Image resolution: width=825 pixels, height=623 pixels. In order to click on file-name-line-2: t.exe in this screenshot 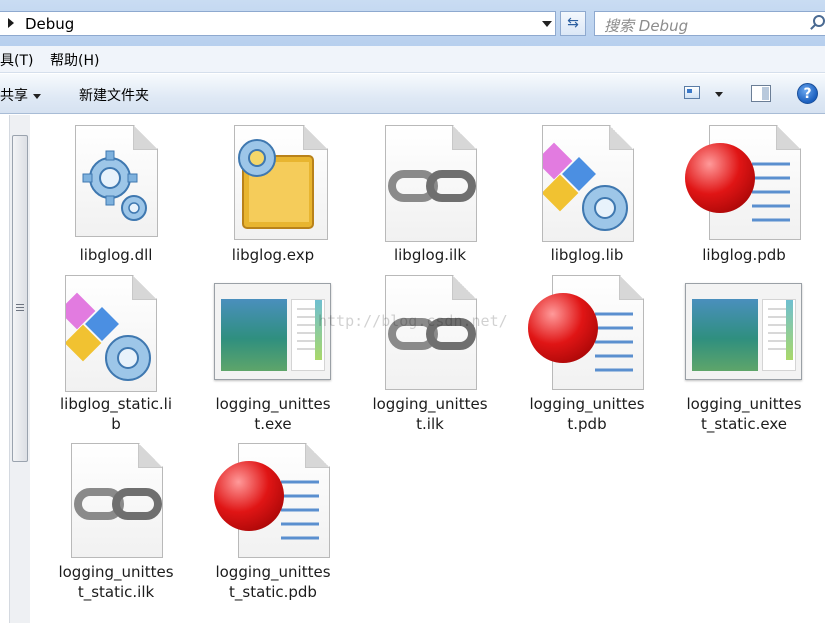, I will do `click(273, 424)`.